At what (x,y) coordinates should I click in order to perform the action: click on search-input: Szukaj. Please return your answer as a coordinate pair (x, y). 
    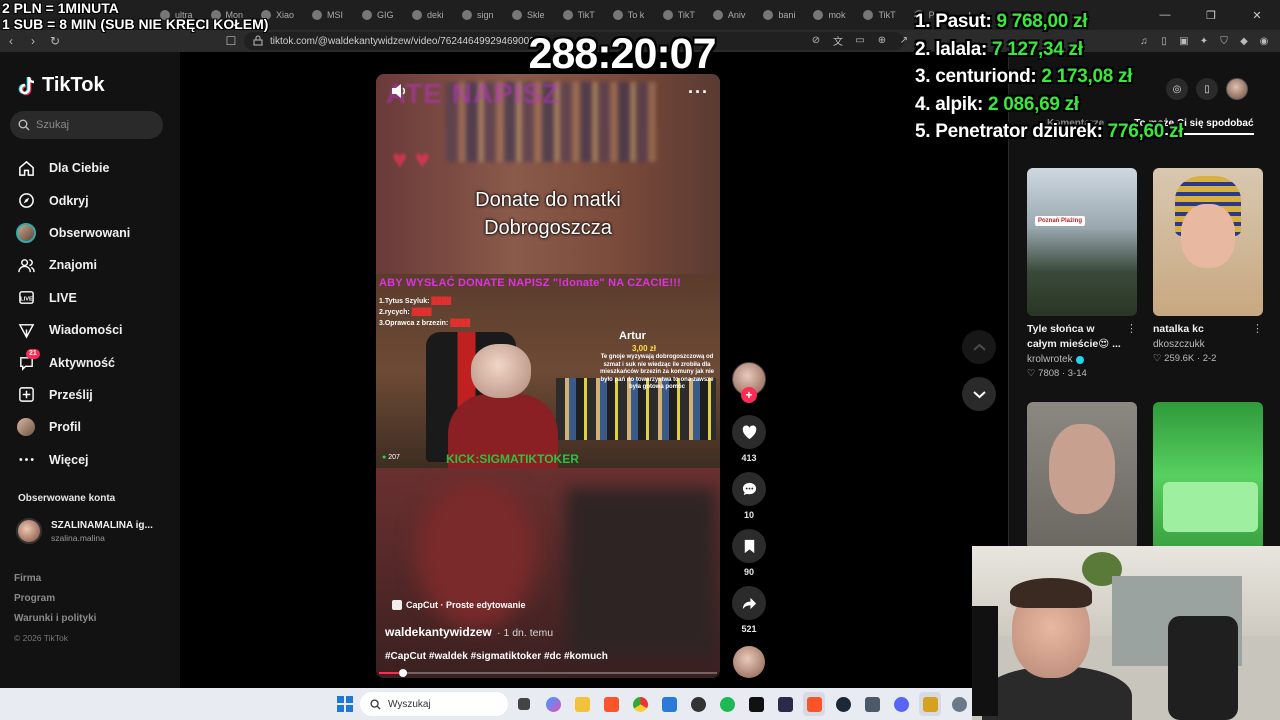
    Looking at the image, I should click on (86, 125).